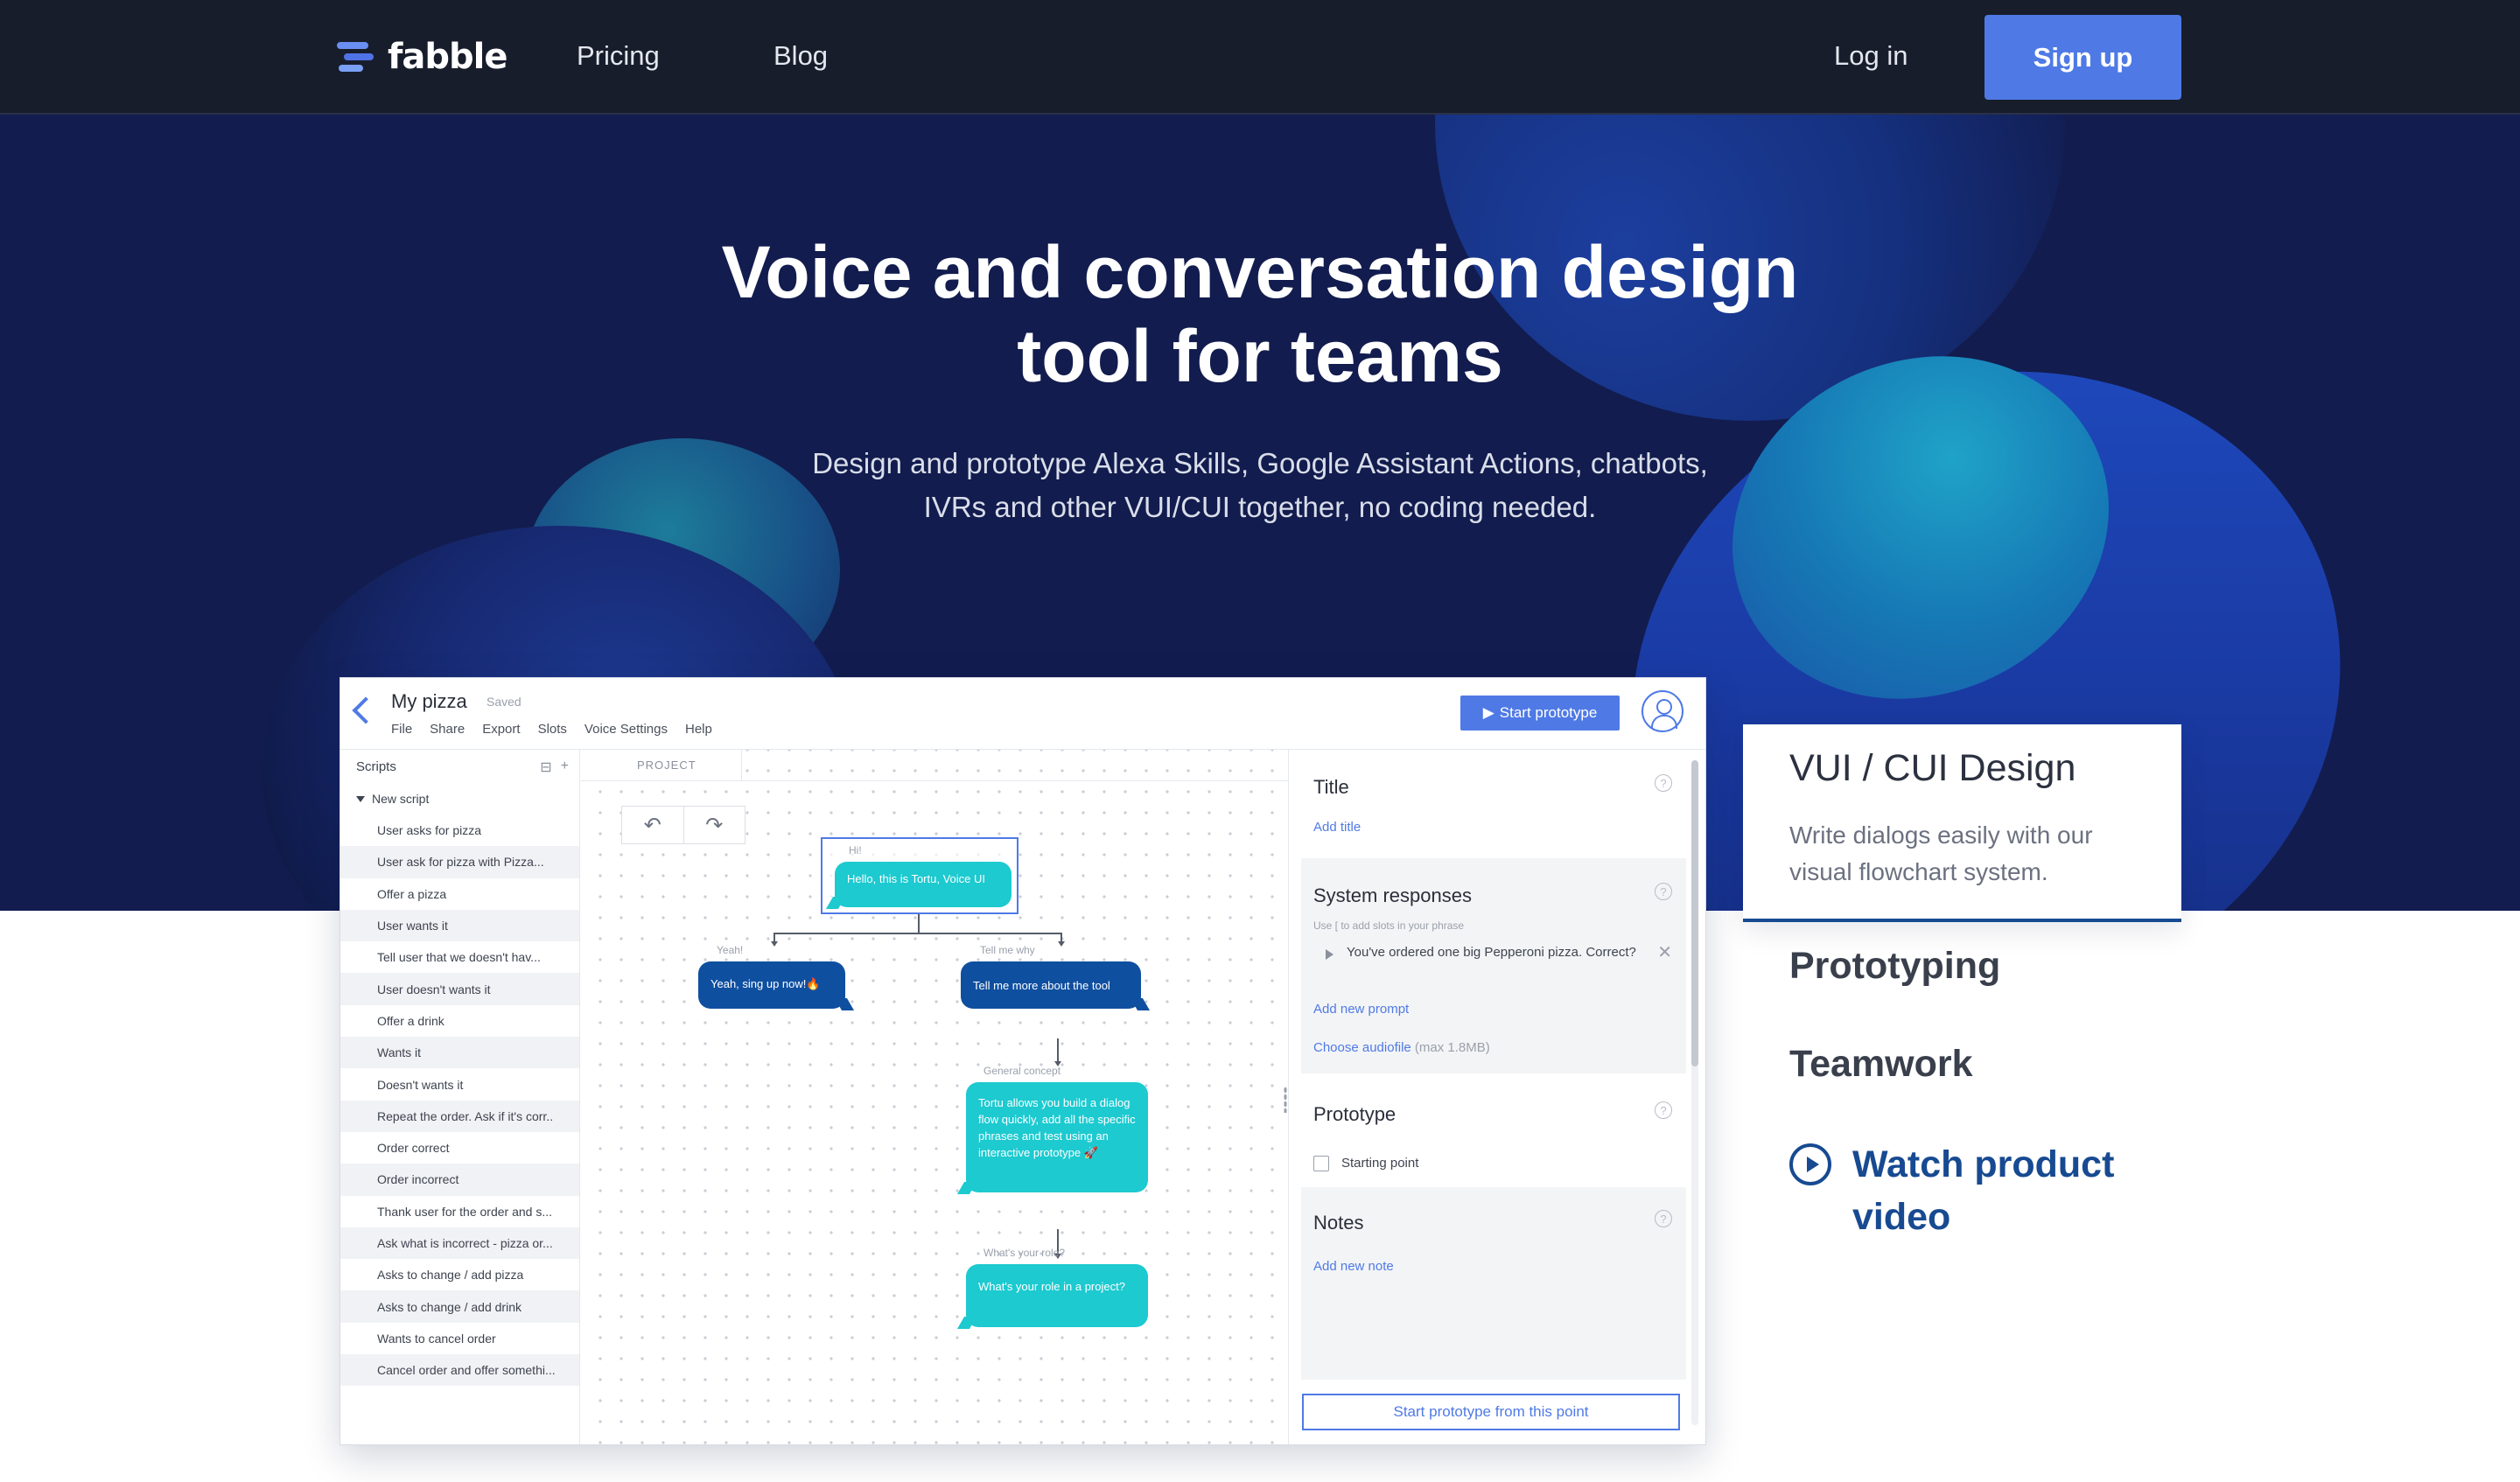 This screenshot has width=2520, height=1482. Describe the element at coordinates (1337, 827) in the screenshot. I see `add-title-link: Add title` at that location.